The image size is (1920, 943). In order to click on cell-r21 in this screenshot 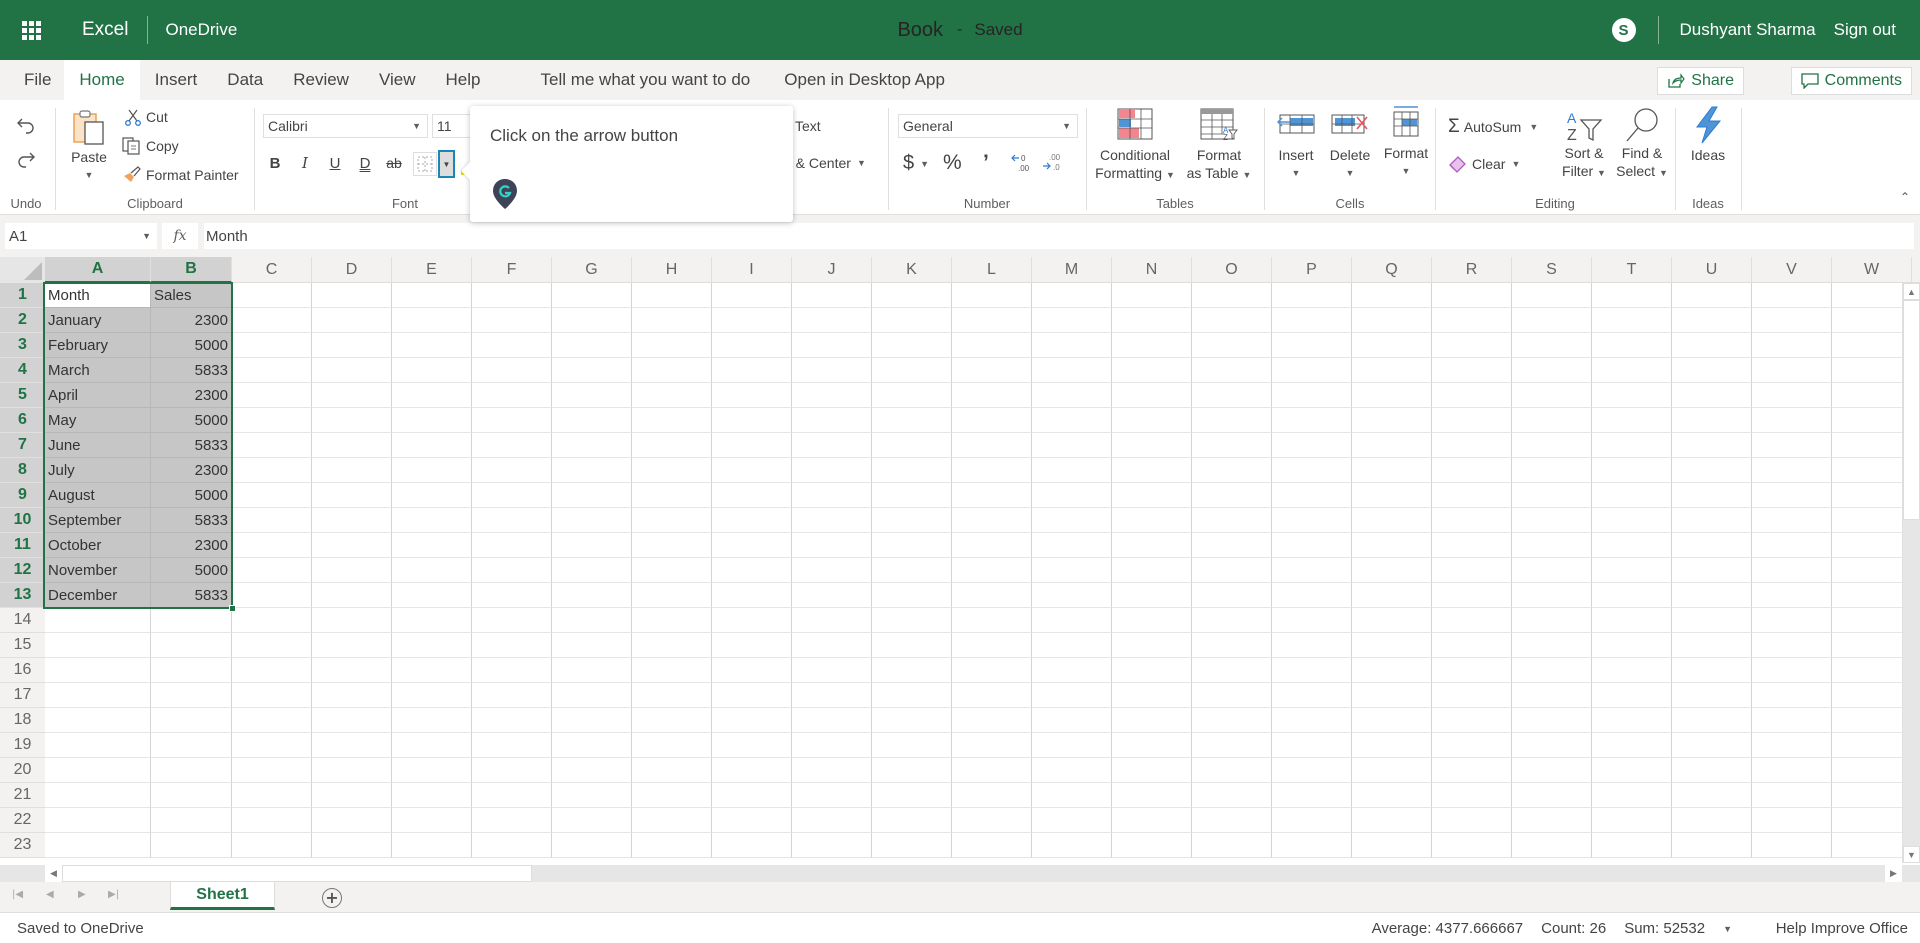, I will do `click(1472, 795)`.